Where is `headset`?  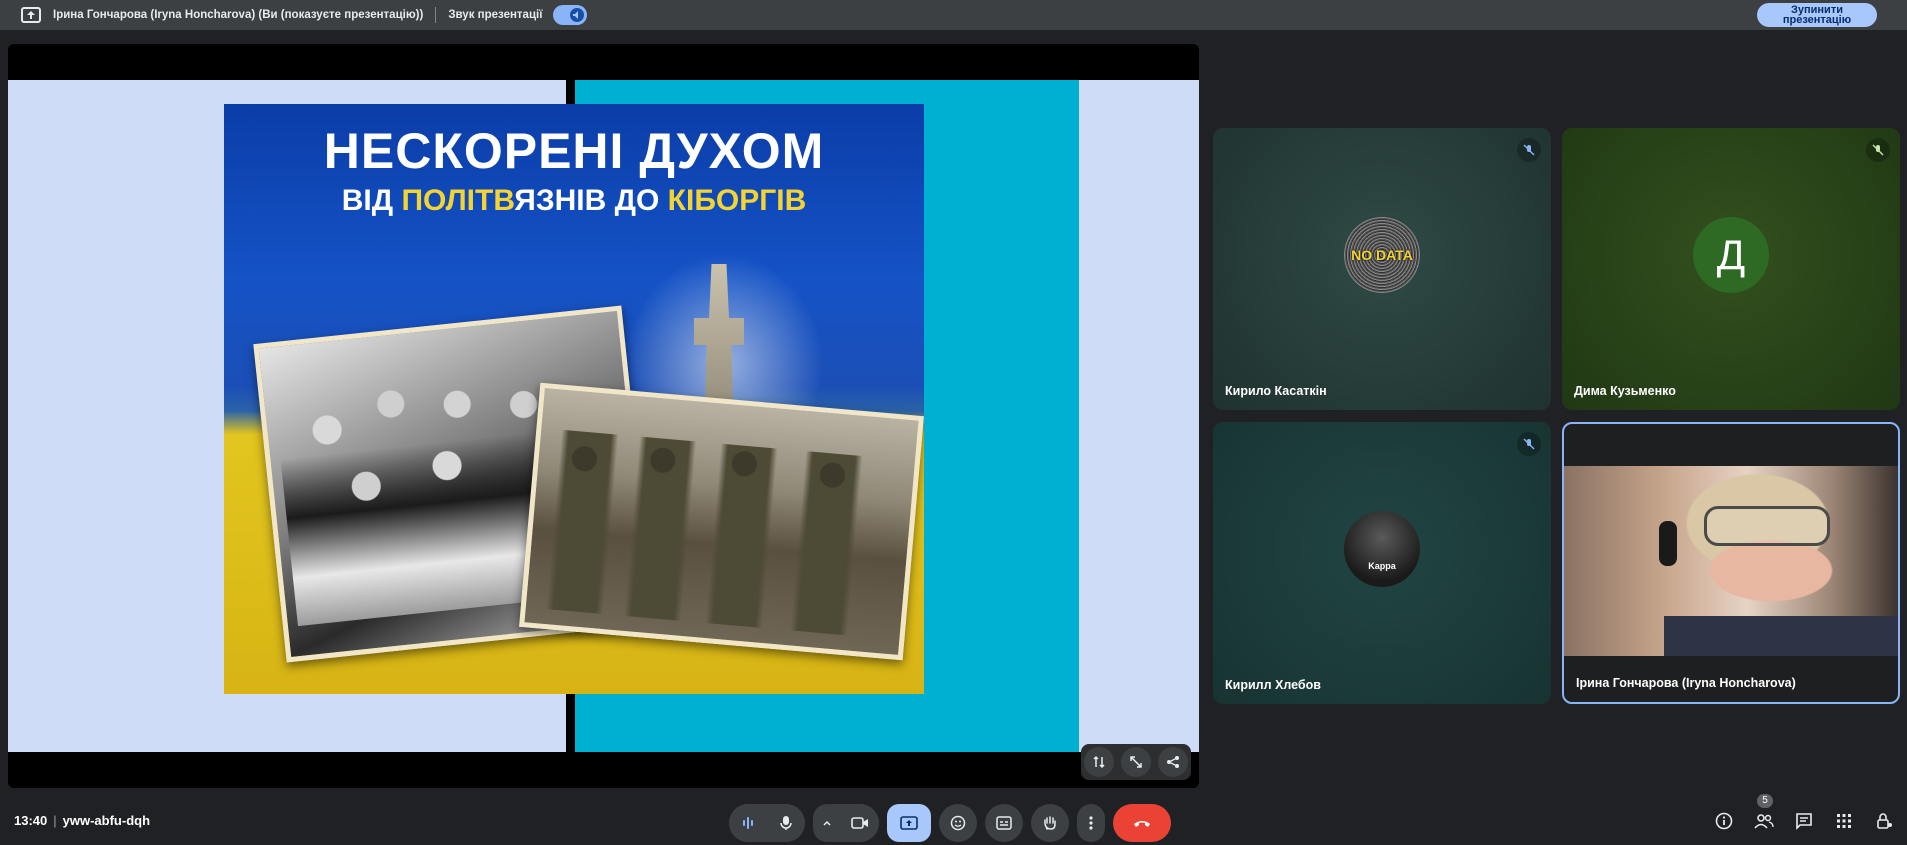 headset is located at coordinates (1668, 543).